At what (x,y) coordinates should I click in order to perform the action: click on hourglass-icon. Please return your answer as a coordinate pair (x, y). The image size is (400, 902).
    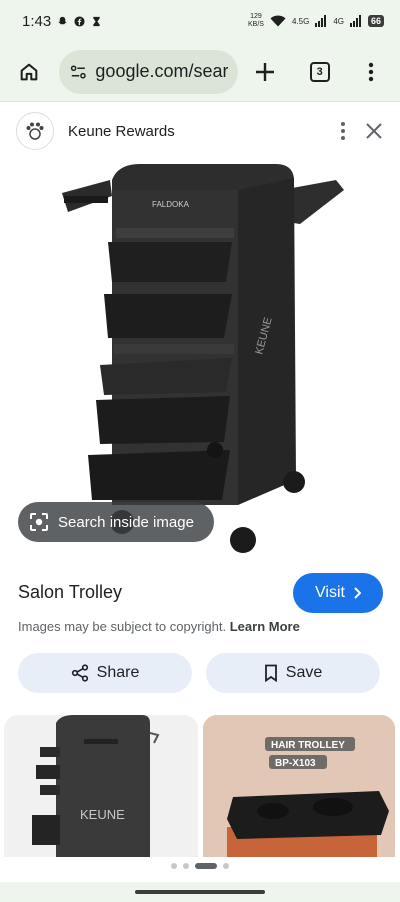
    Looking at the image, I should click on (96, 21).